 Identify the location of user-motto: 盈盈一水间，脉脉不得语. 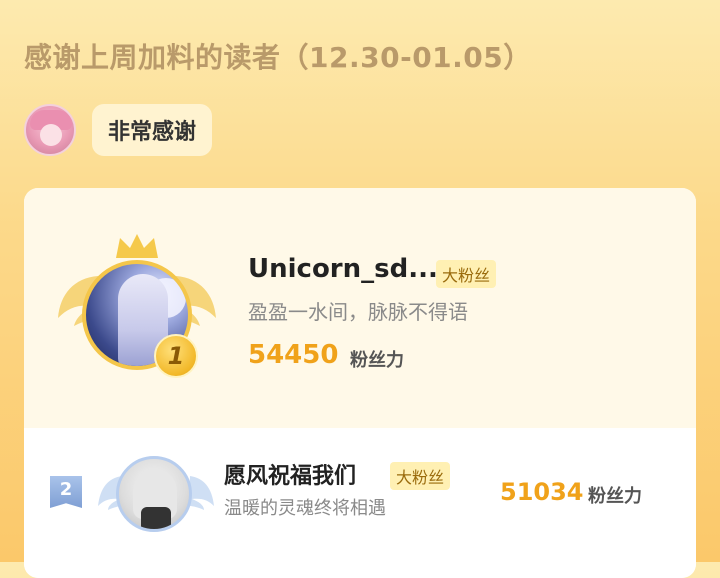
(358, 312).